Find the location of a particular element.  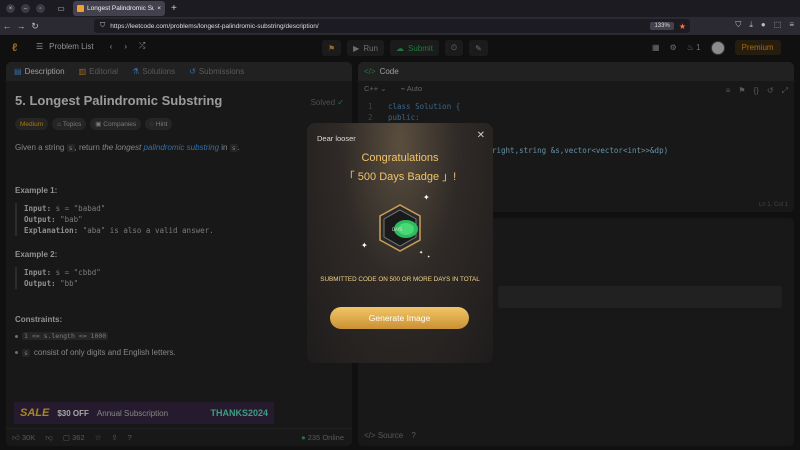

leetcode-favicon-icon is located at coordinates (80, 8).